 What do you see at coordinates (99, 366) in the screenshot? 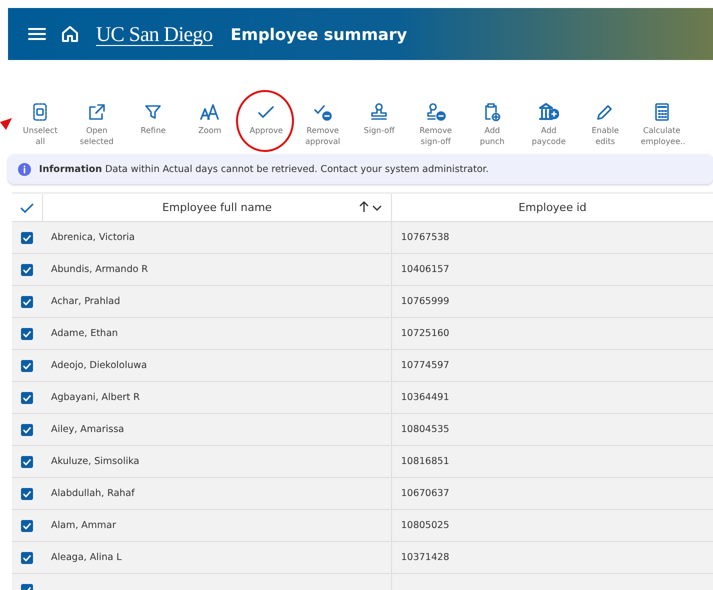
I see `table-cell-text: Adeojo, Diekololuwa` at bounding box center [99, 366].